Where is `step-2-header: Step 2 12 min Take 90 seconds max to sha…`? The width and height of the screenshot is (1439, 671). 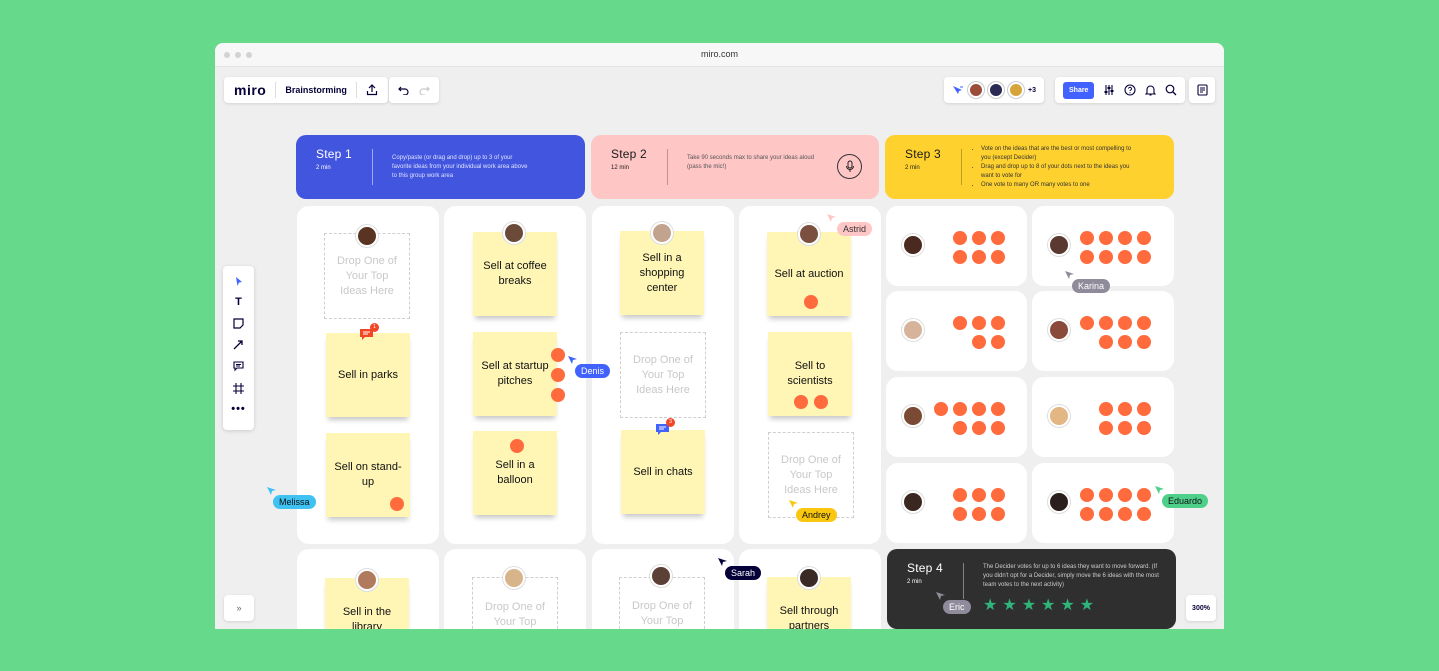 step-2-header: Step 2 12 min Take 90 seconds max to sha… is located at coordinates (735, 167).